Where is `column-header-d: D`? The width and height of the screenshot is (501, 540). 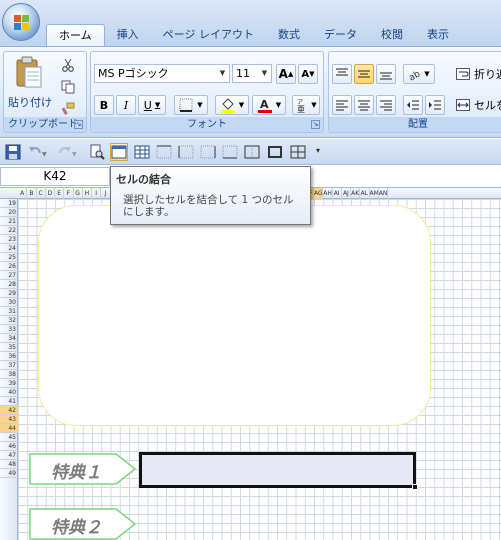
column-header-d: D is located at coordinates (50, 193).